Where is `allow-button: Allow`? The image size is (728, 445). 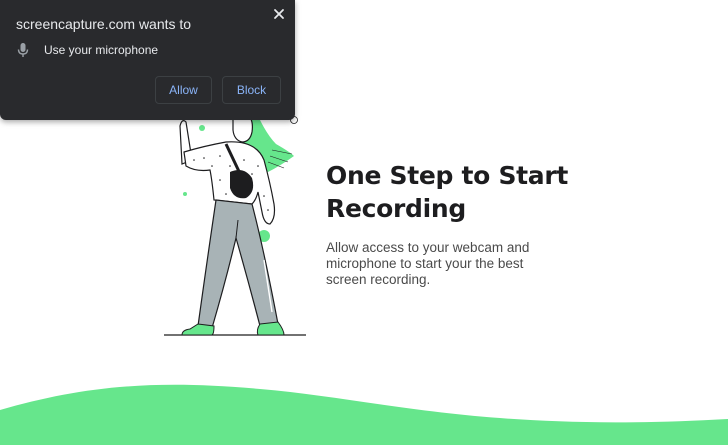 allow-button: Allow is located at coordinates (183, 90).